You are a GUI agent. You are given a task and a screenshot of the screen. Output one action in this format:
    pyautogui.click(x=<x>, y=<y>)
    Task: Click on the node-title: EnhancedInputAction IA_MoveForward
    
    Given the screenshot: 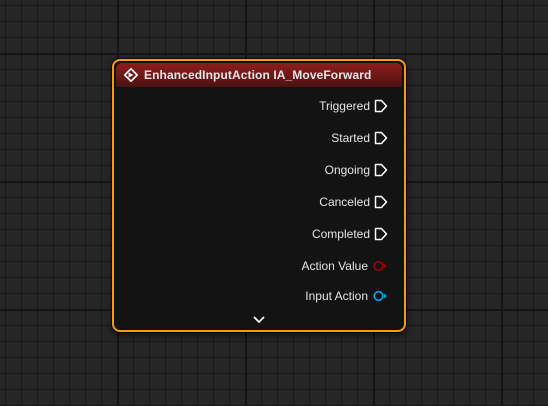 What is the action you would take?
    pyautogui.click(x=258, y=75)
    